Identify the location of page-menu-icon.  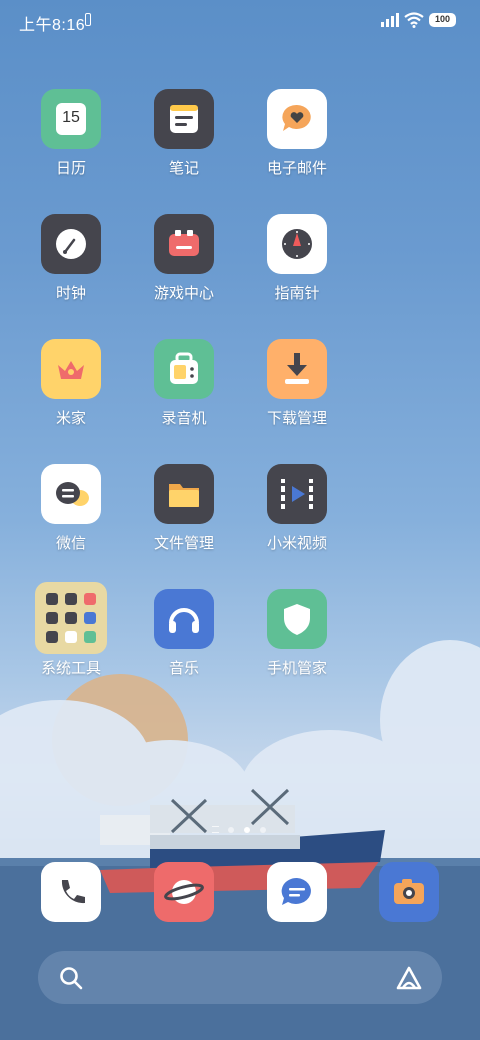
(215, 829).